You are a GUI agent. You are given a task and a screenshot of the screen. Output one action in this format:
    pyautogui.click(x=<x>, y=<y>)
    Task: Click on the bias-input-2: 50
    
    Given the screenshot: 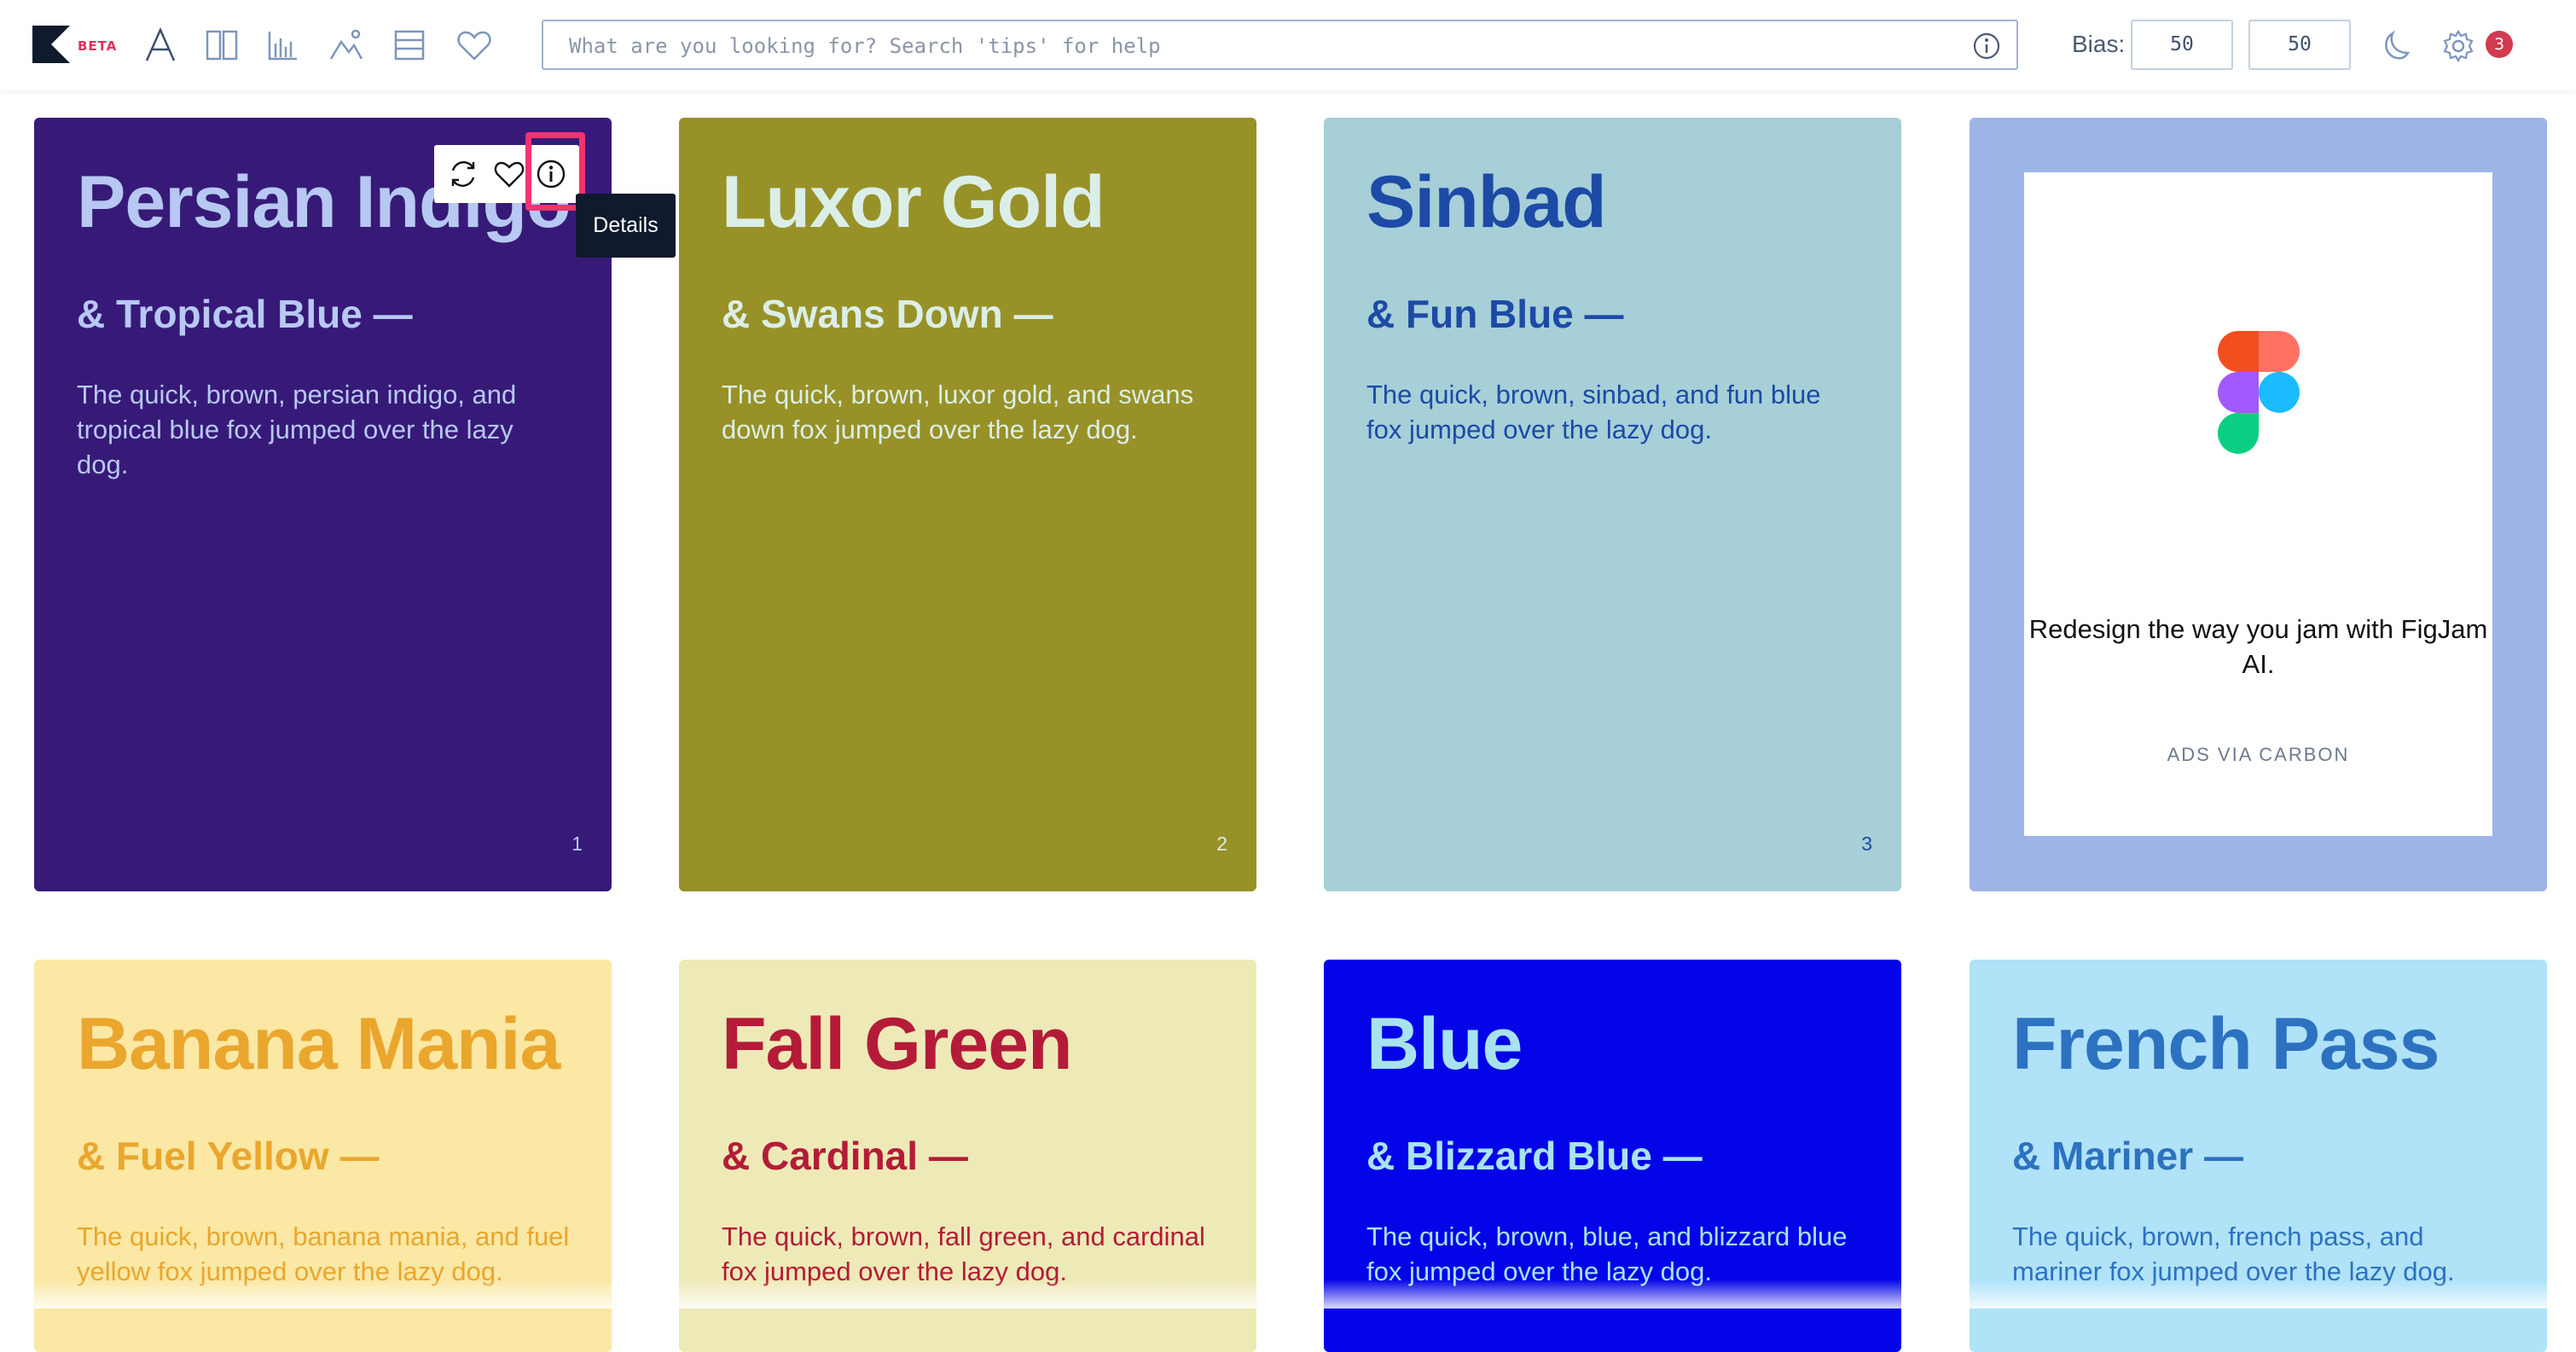 What is the action you would take?
    pyautogui.click(x=2299, y=45)
    